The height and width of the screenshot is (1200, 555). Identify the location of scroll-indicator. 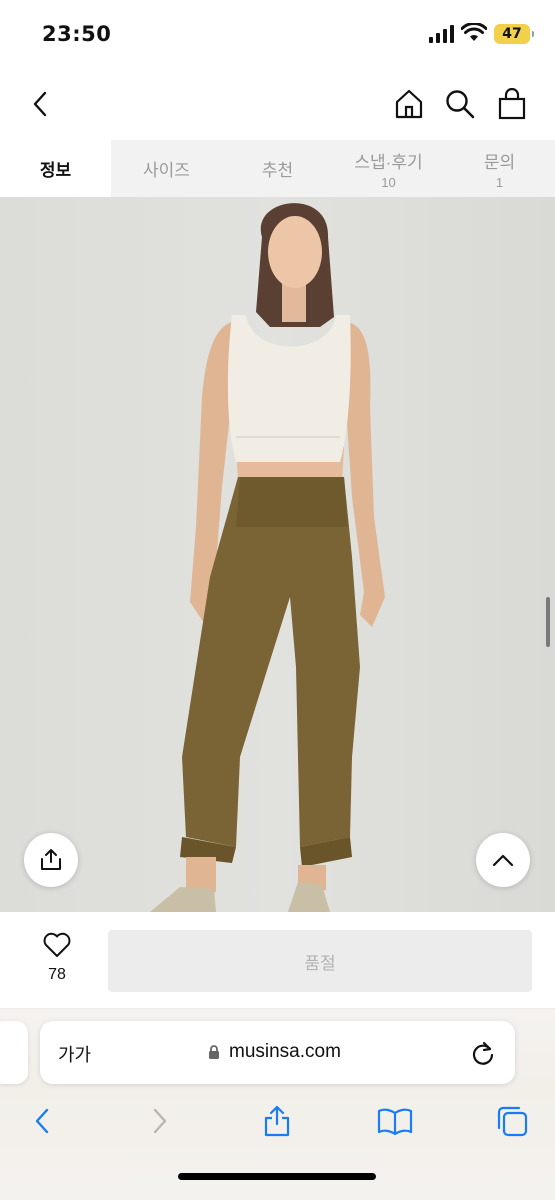
(548, 622).